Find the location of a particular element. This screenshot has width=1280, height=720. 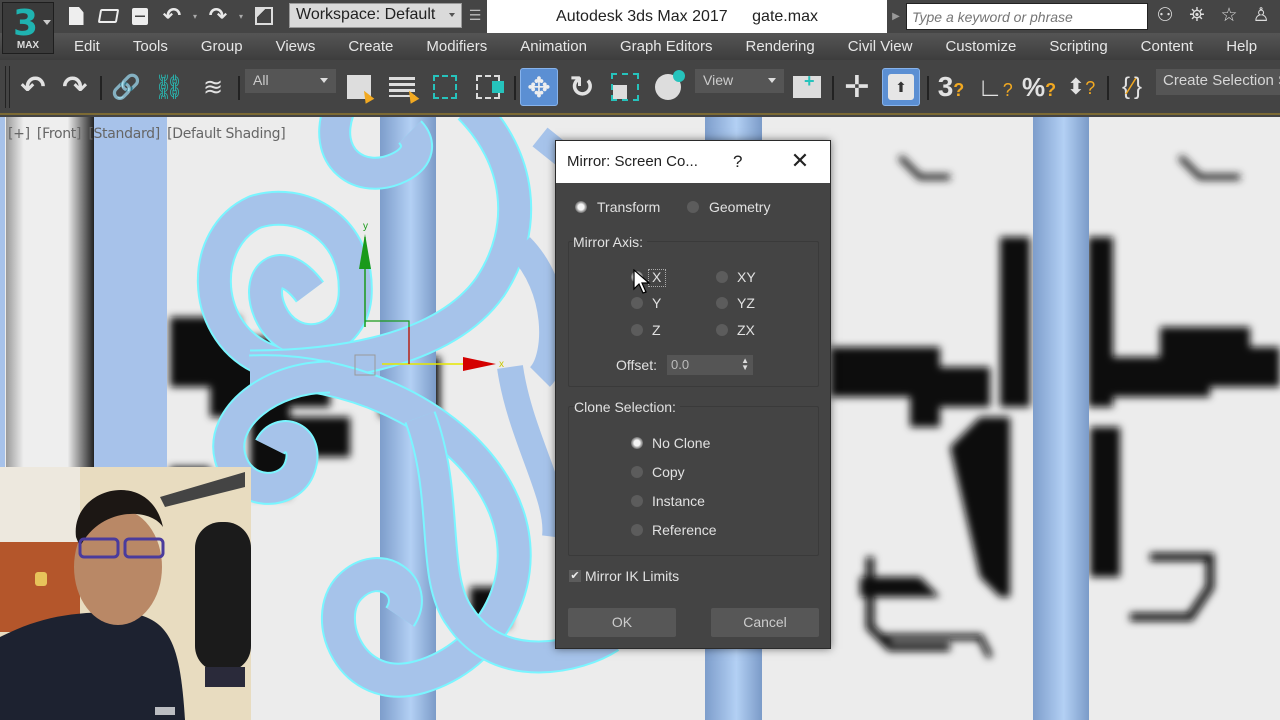

customize-quick-access-button: ☰ is located at coordinates (475, 15).